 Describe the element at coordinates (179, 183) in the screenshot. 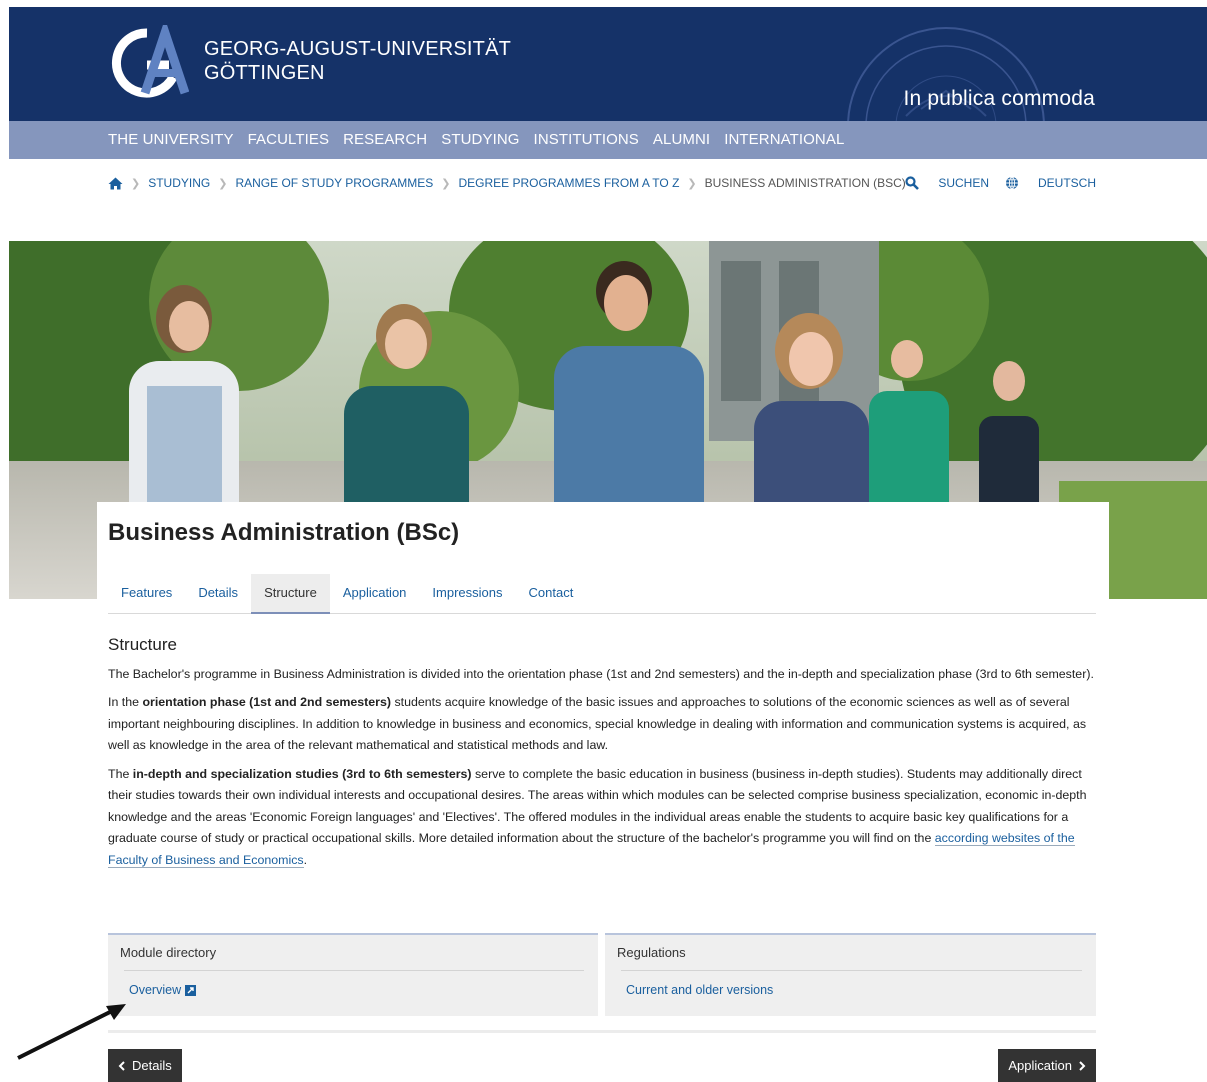

I see `breadcrumb-studying: STUDYING` at that location.